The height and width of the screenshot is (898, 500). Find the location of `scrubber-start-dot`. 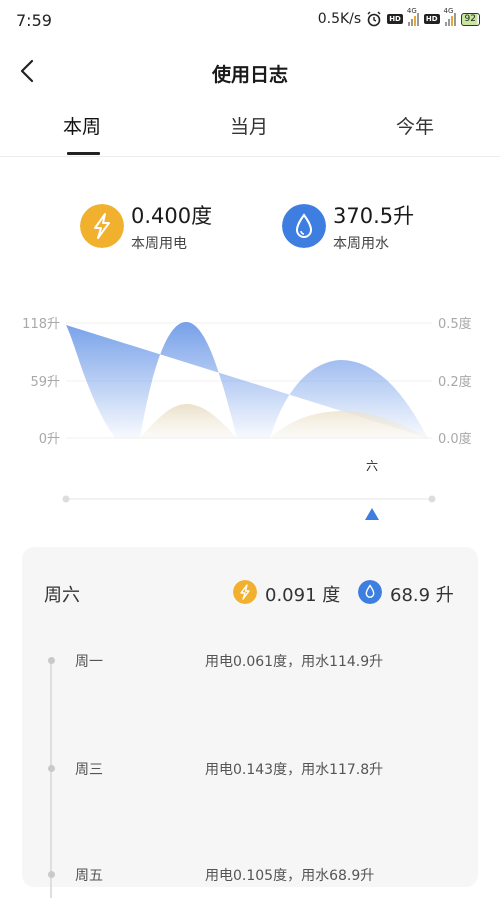

scrubber-start-dot is located at coordinates (66, 499).